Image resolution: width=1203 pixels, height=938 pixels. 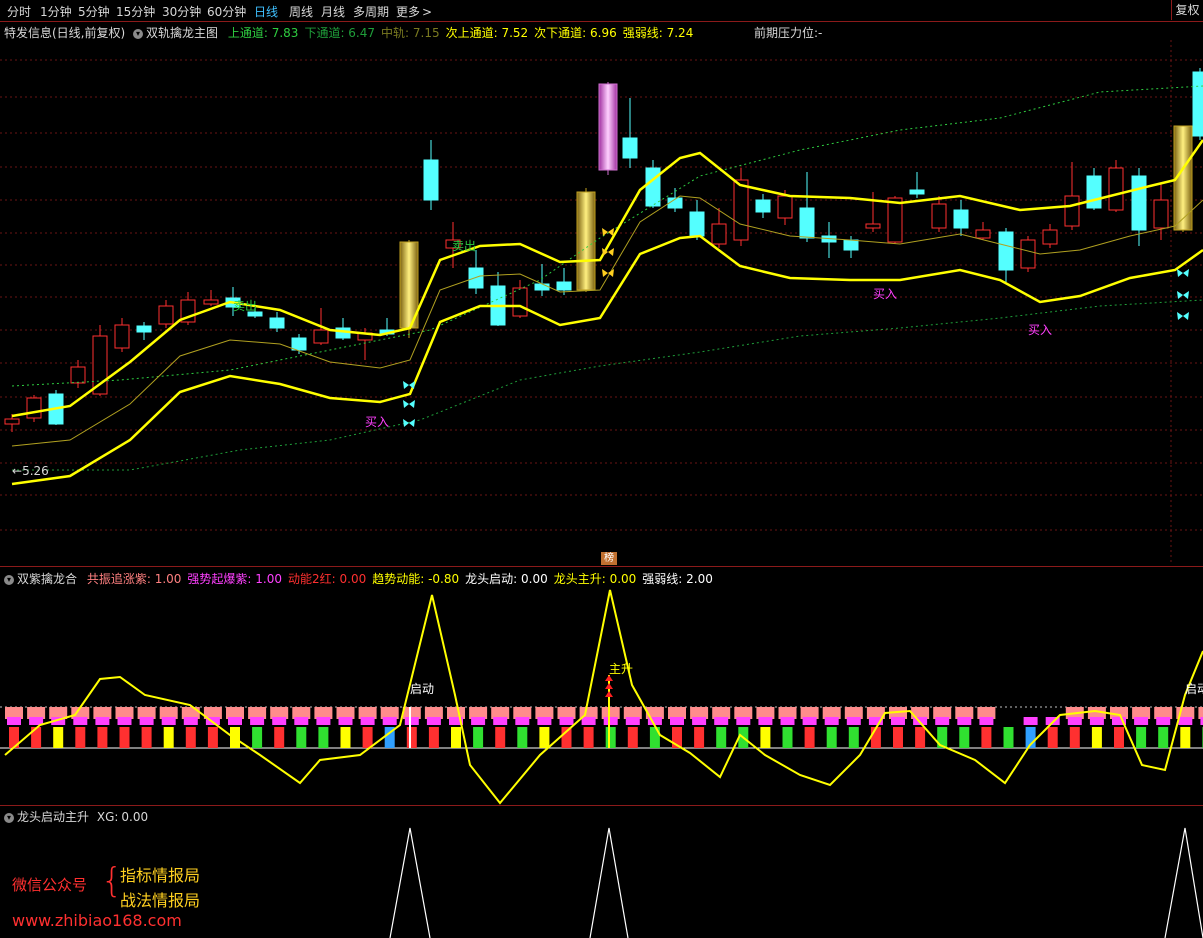 What do you see at coordinates (19, 11) in the screenshot?
I see `period-fenshi: 分时` at bounding box center [19, 11].